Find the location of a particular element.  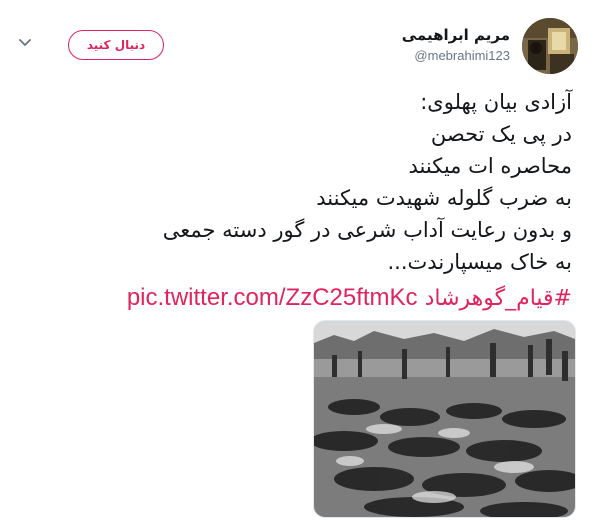

tweet-header: مریم ابراهیمی @mebrahimi123 دنبال کنید is located at coordinates (297, 48).